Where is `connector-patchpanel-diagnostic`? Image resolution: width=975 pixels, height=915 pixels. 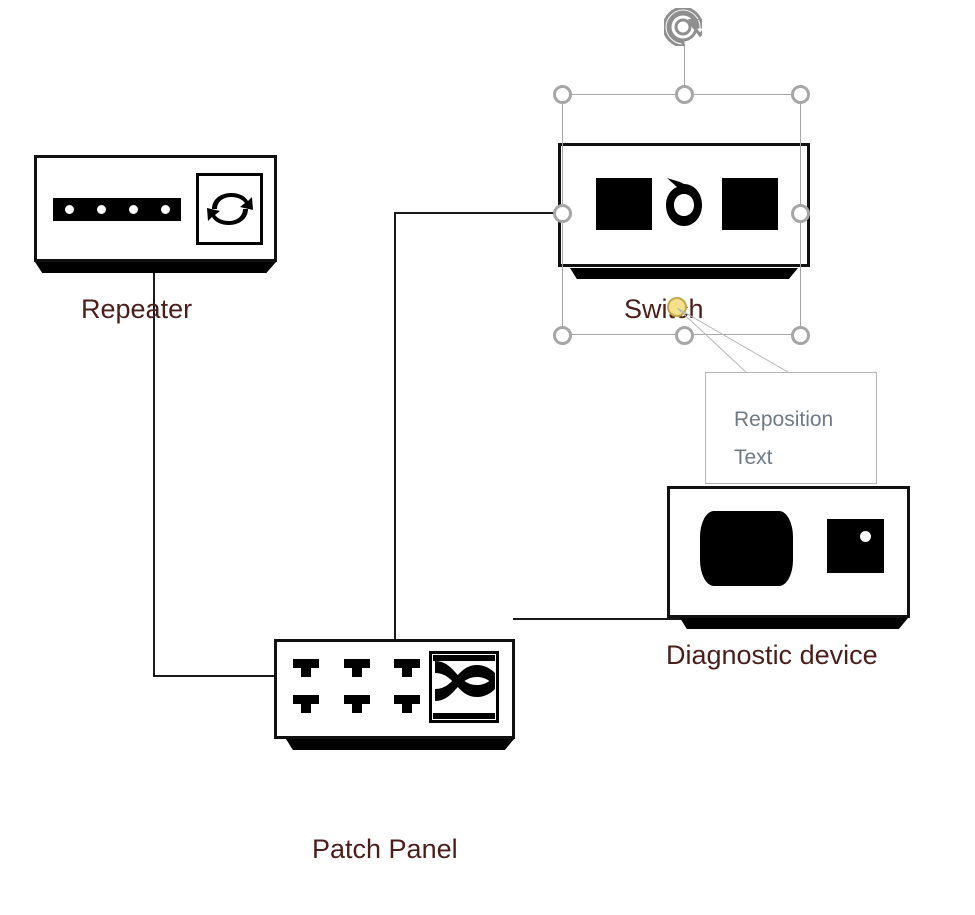
connector-patchpanel-diagnostic is located at coordinates (604, 619).